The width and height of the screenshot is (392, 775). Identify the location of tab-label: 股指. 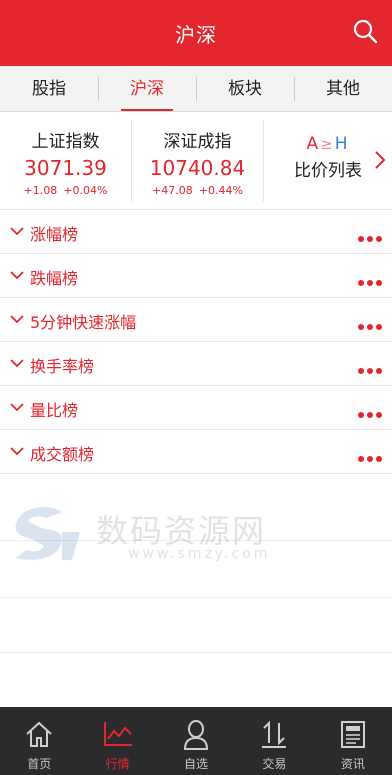
(49, 89).